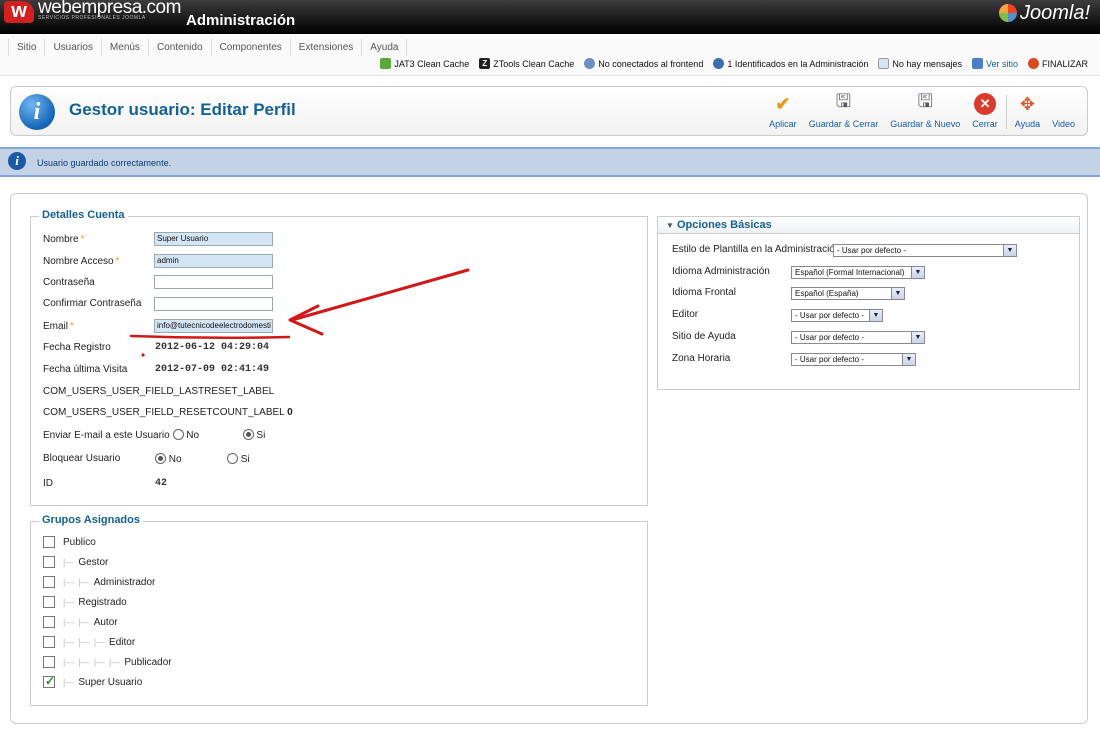 This screenshot has height=733, width=1100. I want to click on ztools-label: ZTools Clean Cache, so click(534, 63).